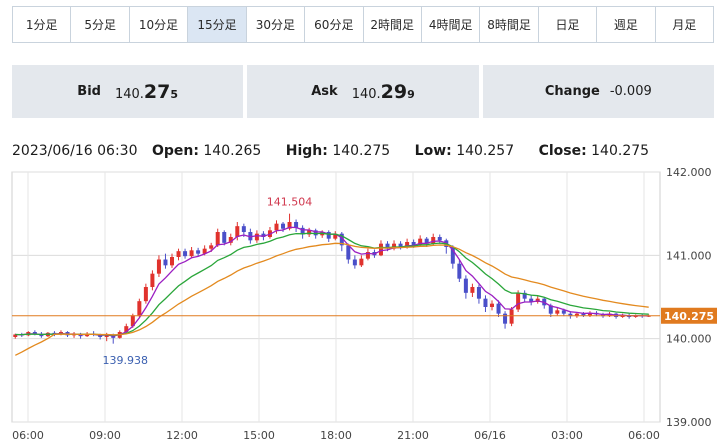  I want to click on high-value: 140.275, so click(361, 151).